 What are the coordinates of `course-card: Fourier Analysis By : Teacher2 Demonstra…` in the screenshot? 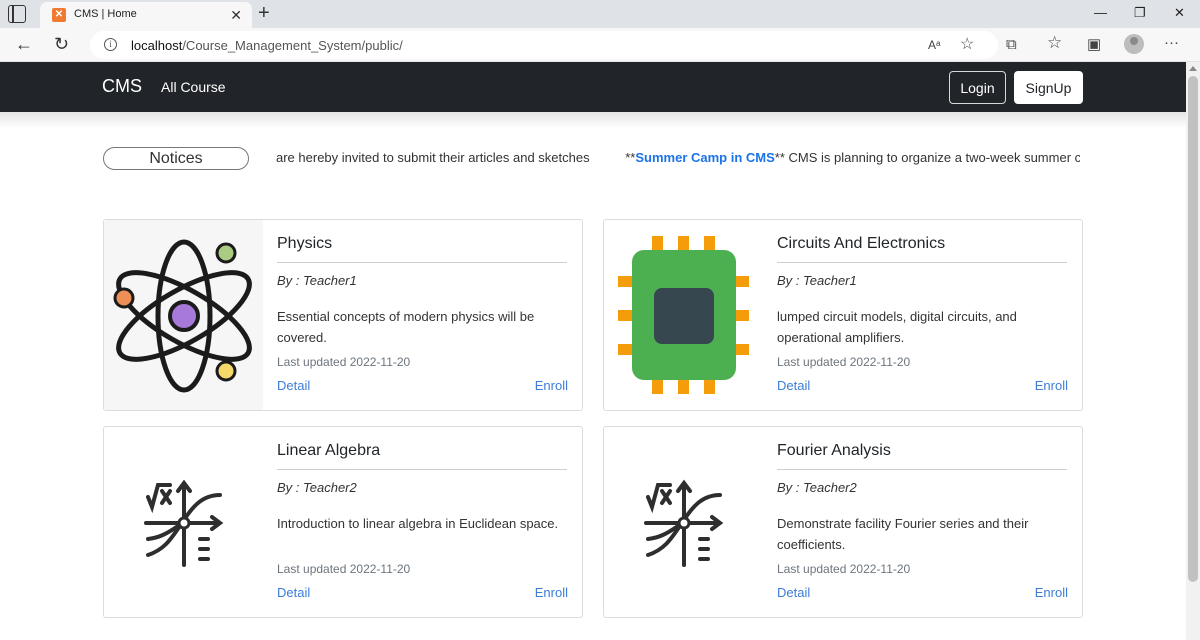 It's located at (843, 522).